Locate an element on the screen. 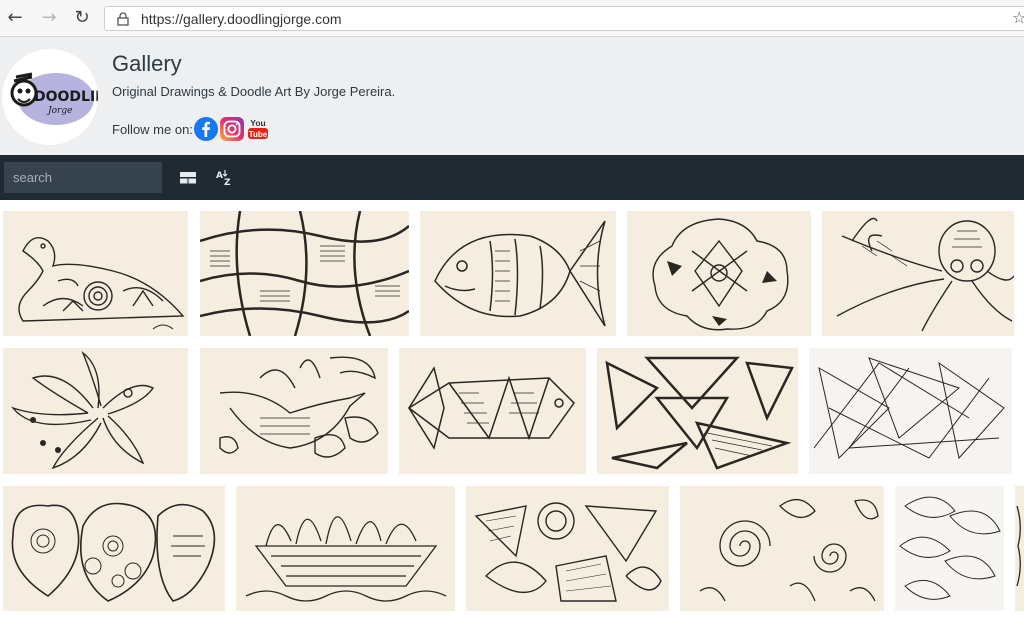 The image size is (1024, 623). leaves-drawing is located at coordinates (950, 548).